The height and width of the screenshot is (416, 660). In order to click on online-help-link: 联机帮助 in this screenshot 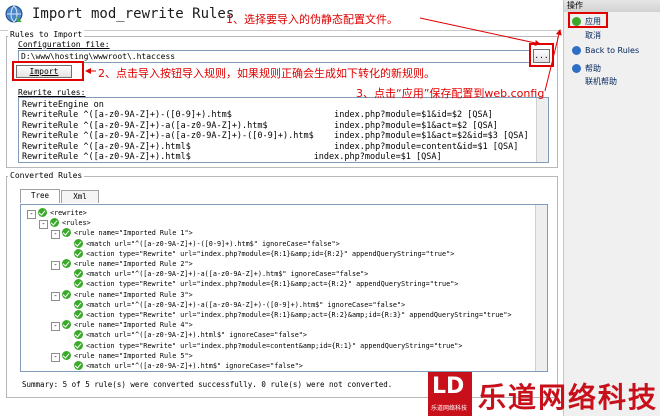, I will do `click(601, 81)`.